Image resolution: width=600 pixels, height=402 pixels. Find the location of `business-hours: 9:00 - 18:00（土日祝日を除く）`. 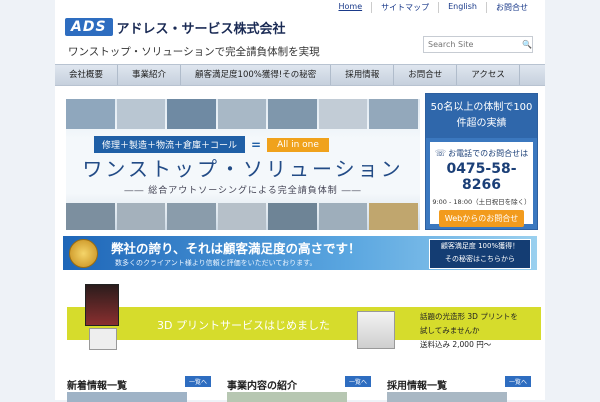

business-hours: 9:00 - 18:00（土日祝日を除く） is located at coordinates (481, 202).